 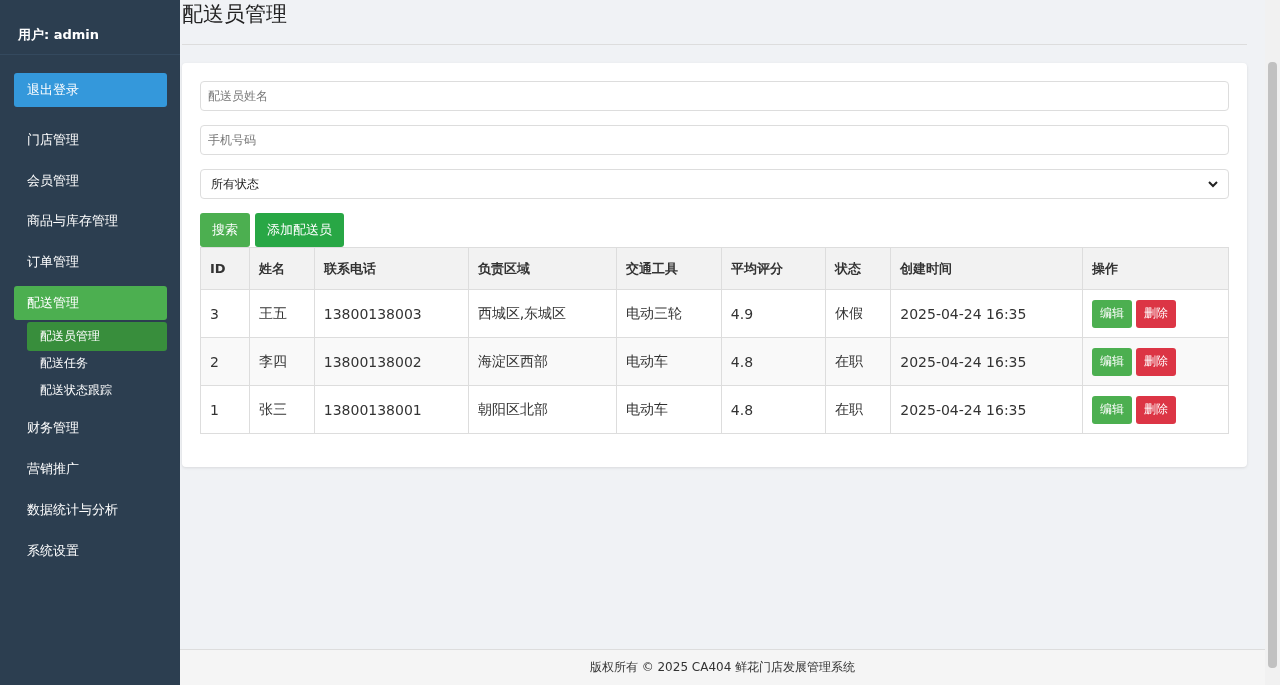 What do you see at coordinates (90, 428) in the screenshot?
I see `menu-item: 财务管理` at bounding box center [90, 428].